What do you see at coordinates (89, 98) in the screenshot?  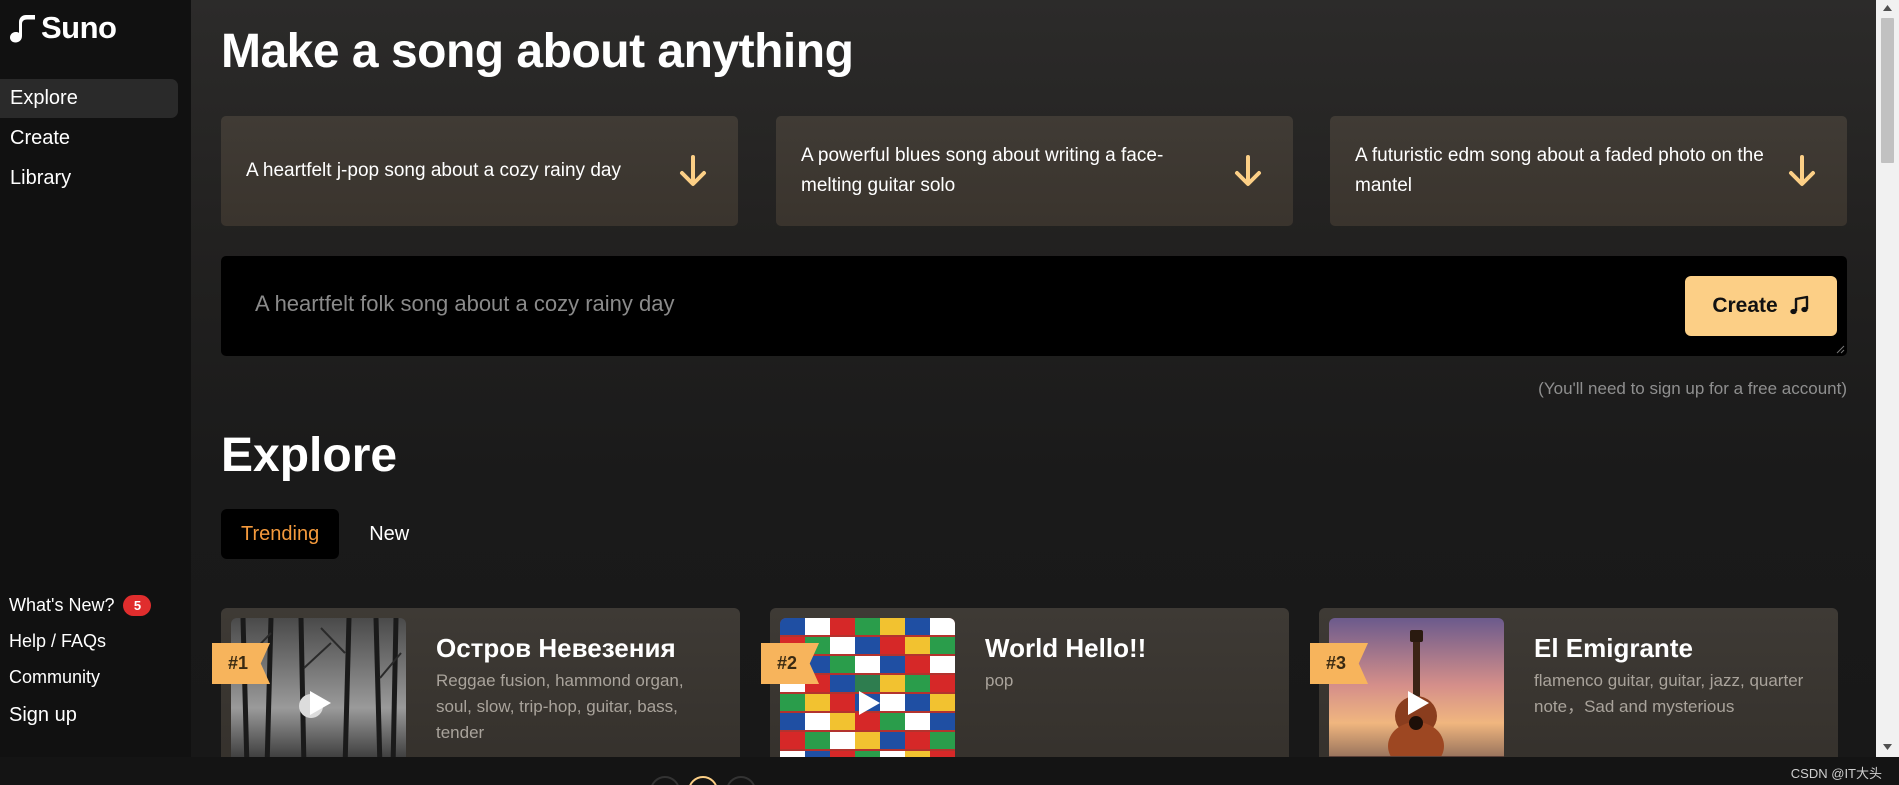 I see `nav-item-explore: Explore` at bounding box center [89, 98].